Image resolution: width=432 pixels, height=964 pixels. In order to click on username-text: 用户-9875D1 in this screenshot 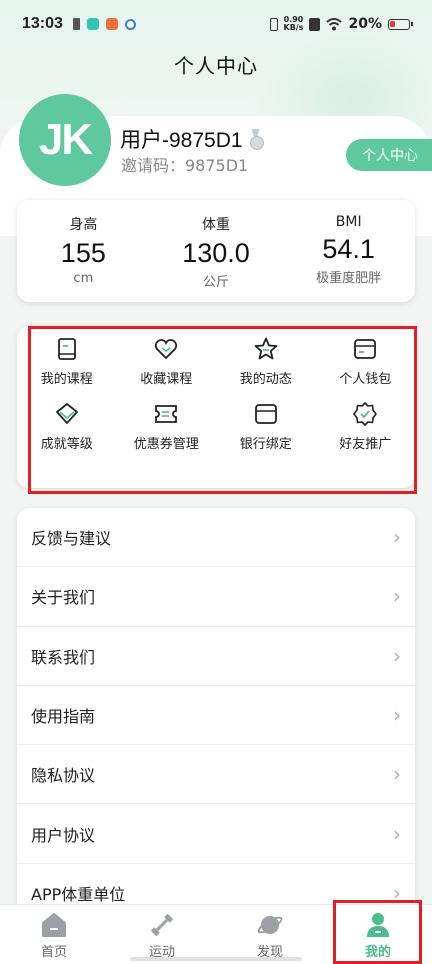, I will do `click(181, 140)`.